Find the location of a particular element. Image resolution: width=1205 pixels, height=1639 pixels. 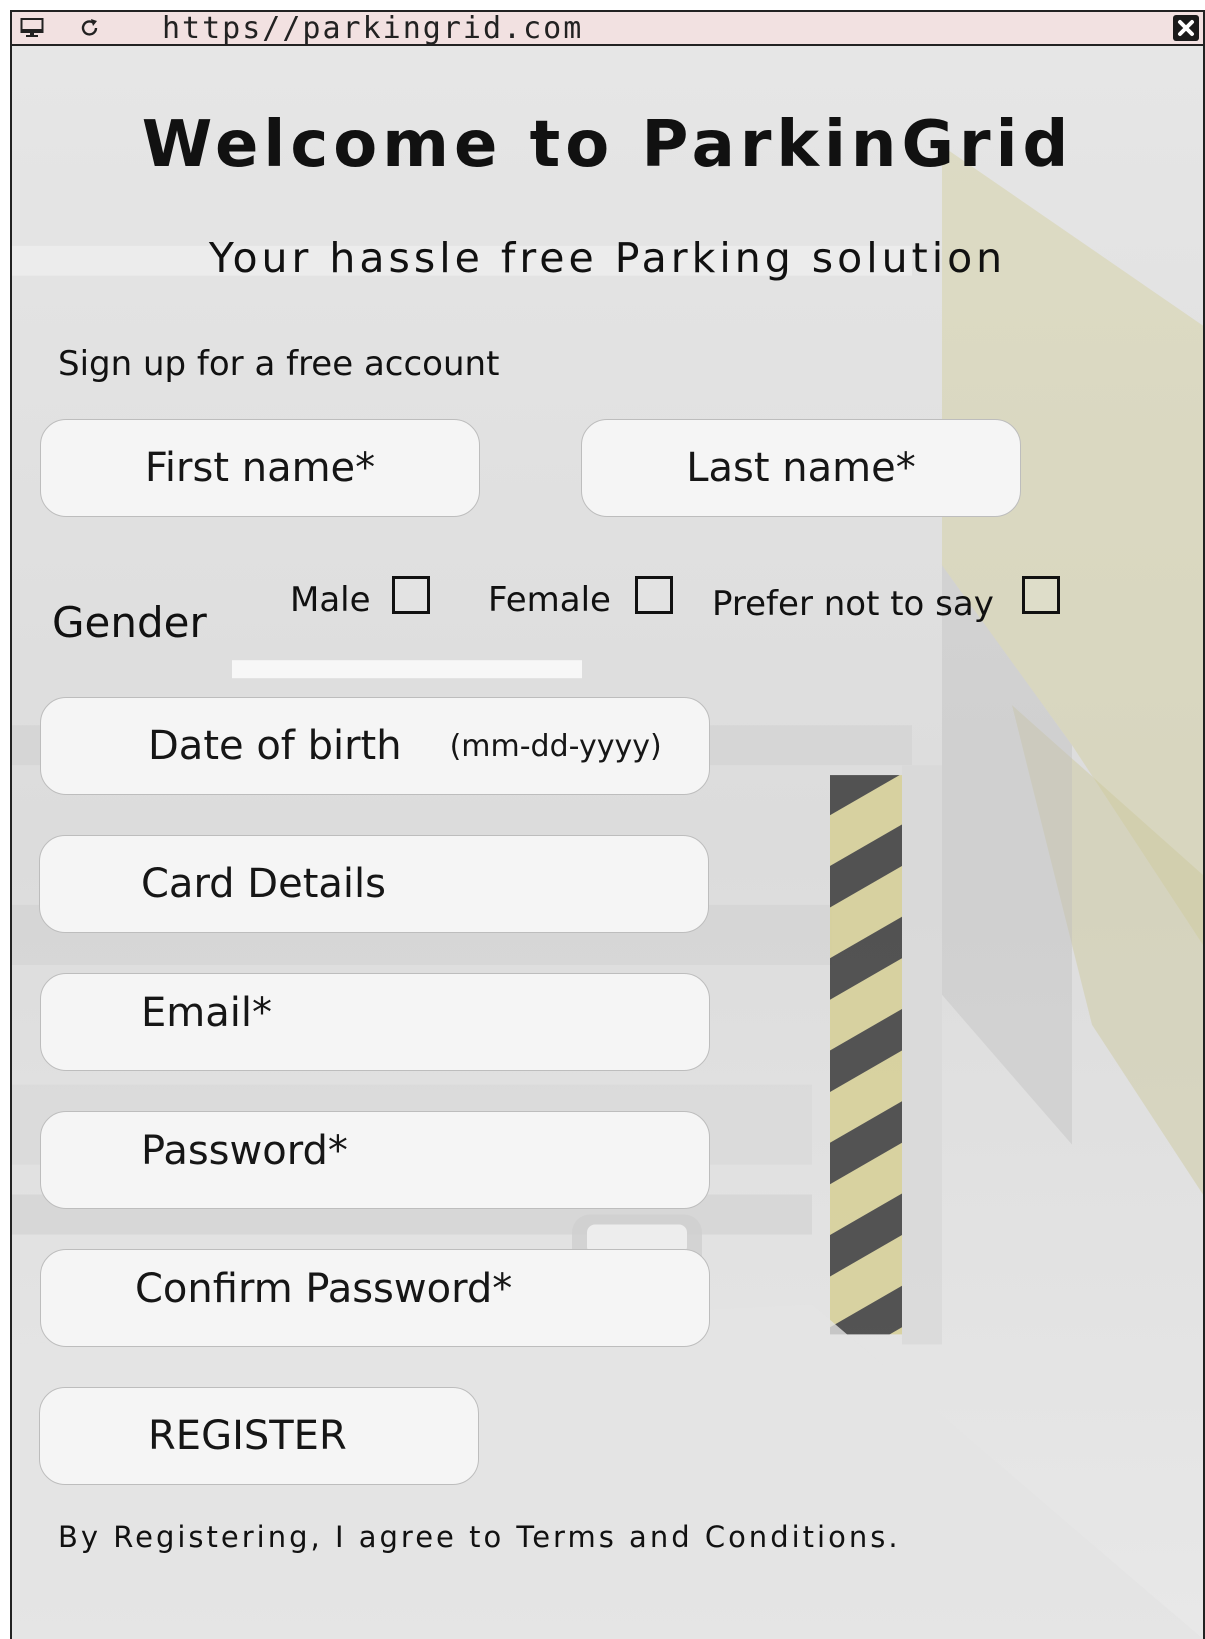

email-placeholder: Email* is located at coordinates (206, 1013).